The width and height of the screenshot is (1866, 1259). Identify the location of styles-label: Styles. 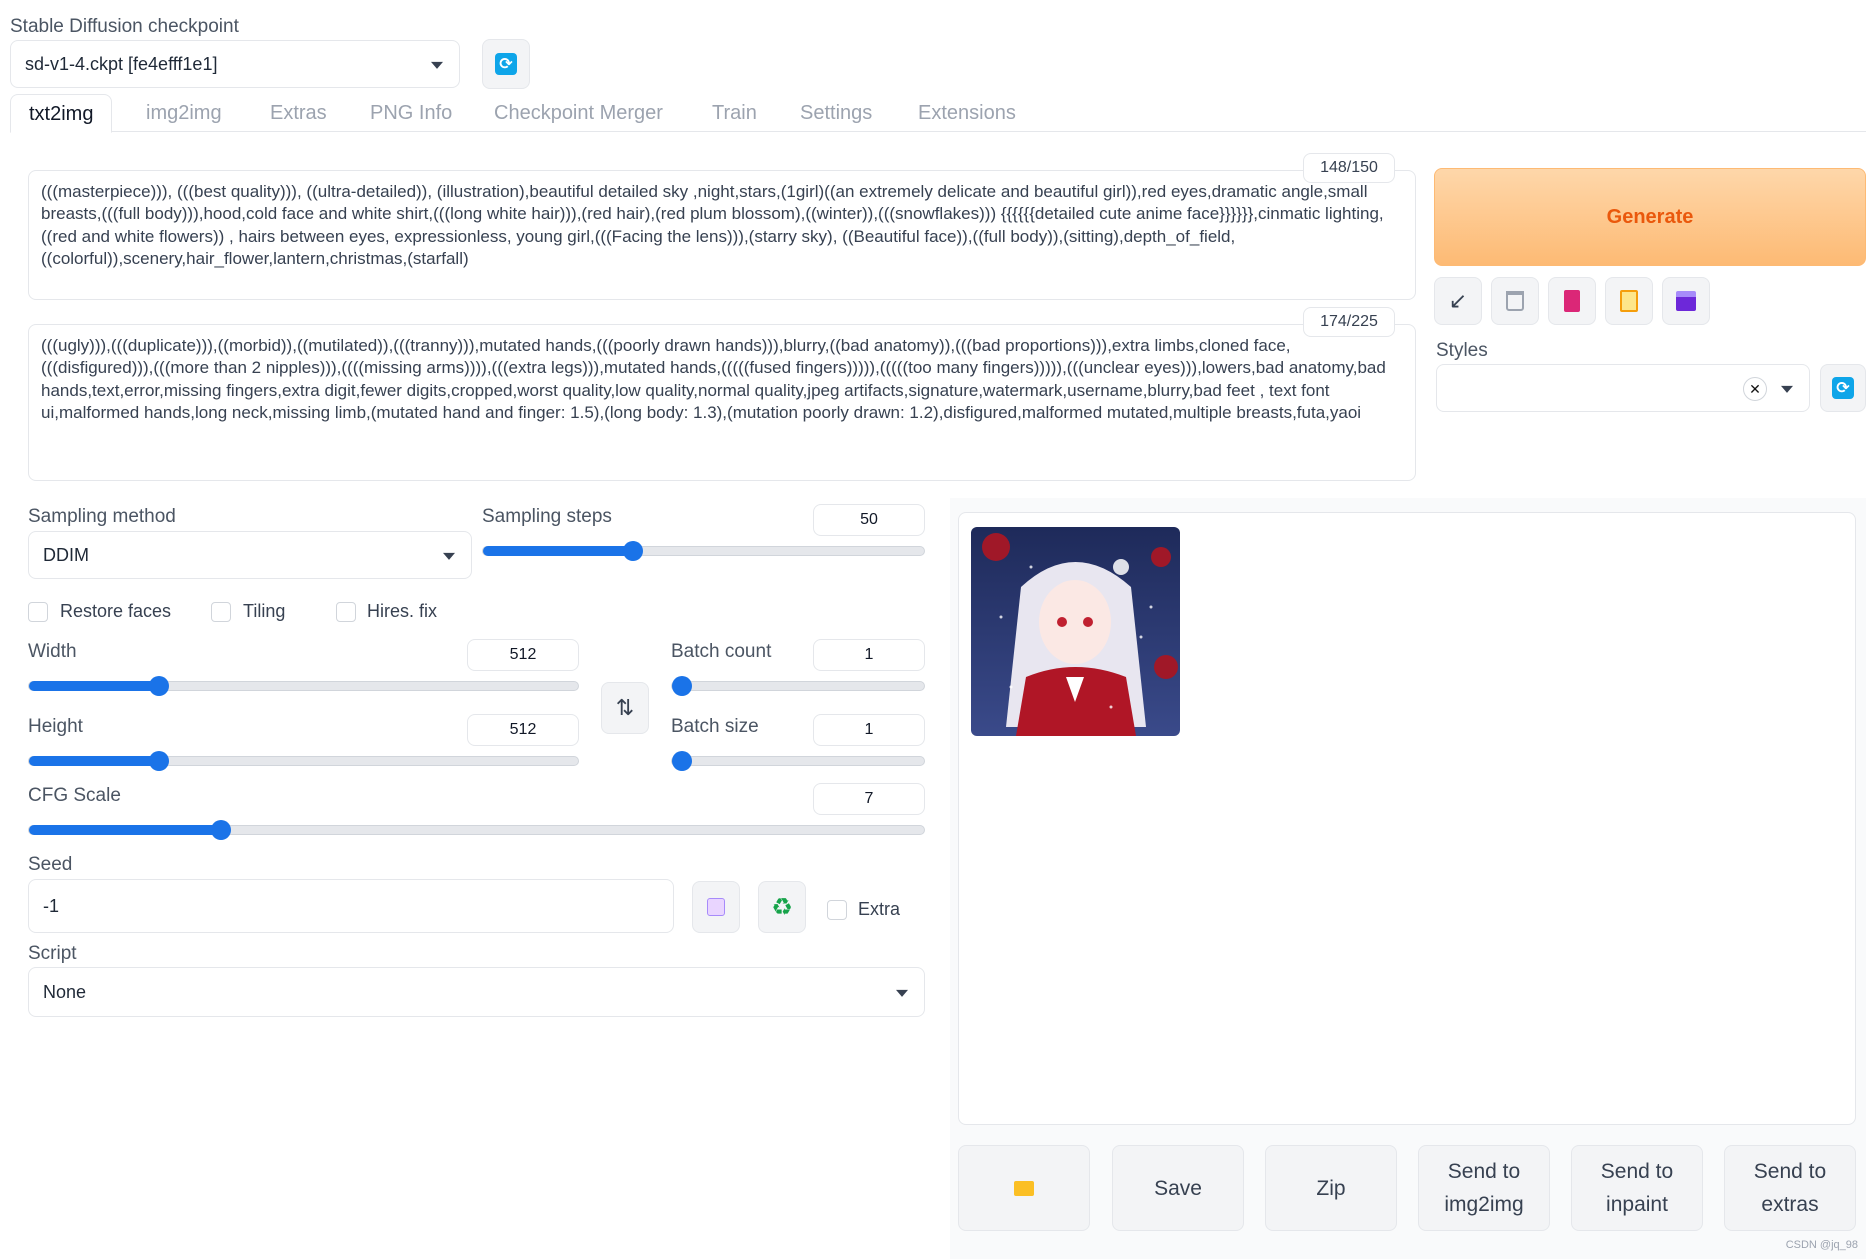
(1462, 350).